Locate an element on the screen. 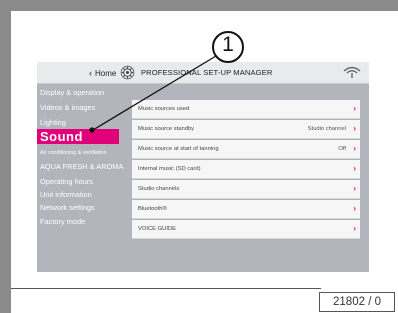 Image resolution: width=398 pixels, height=313 pixels. sidebar-item-factory-mode: Factory mode is located at coordinates (62, 221).